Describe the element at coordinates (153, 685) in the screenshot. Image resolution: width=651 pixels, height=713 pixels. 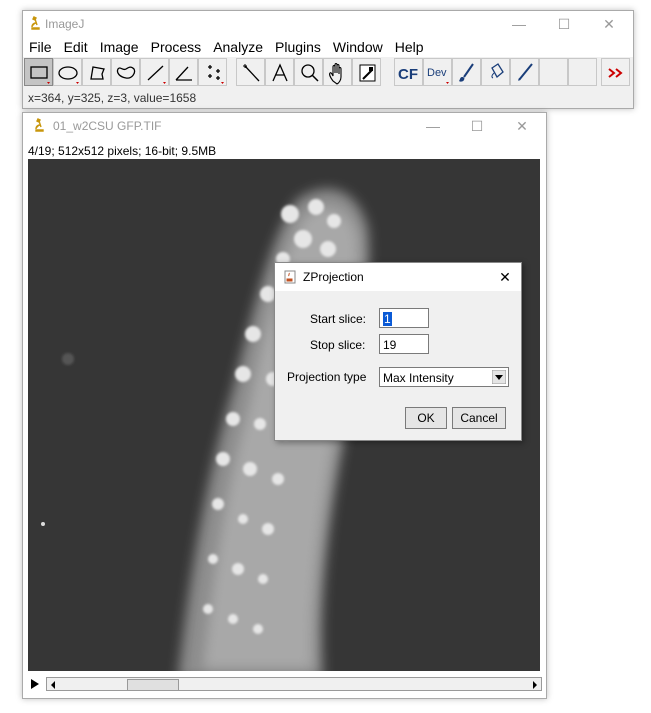
I see `scrollbar-thumb` at that location.